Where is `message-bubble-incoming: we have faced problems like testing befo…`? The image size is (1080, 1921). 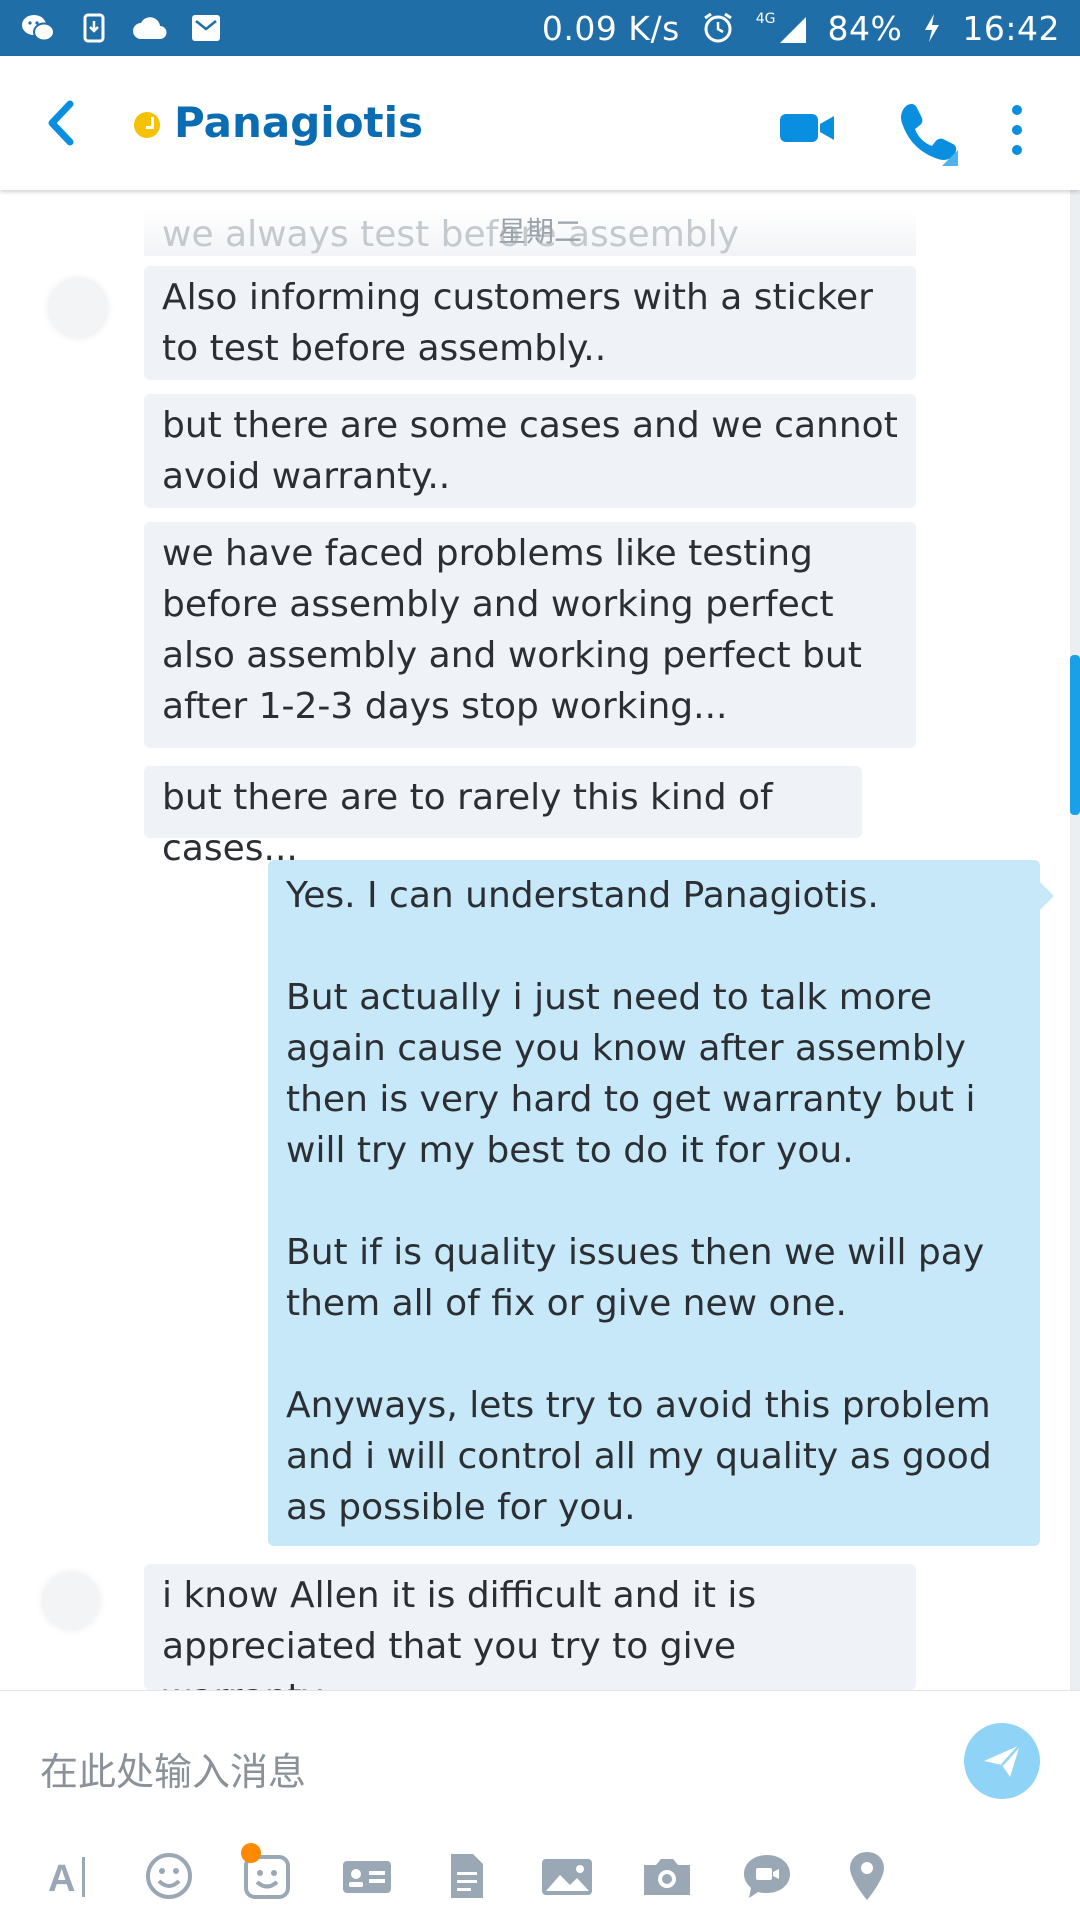 message-bubble-incoming: we have faced problems like testing befo… is located at coordinates (530, 635).